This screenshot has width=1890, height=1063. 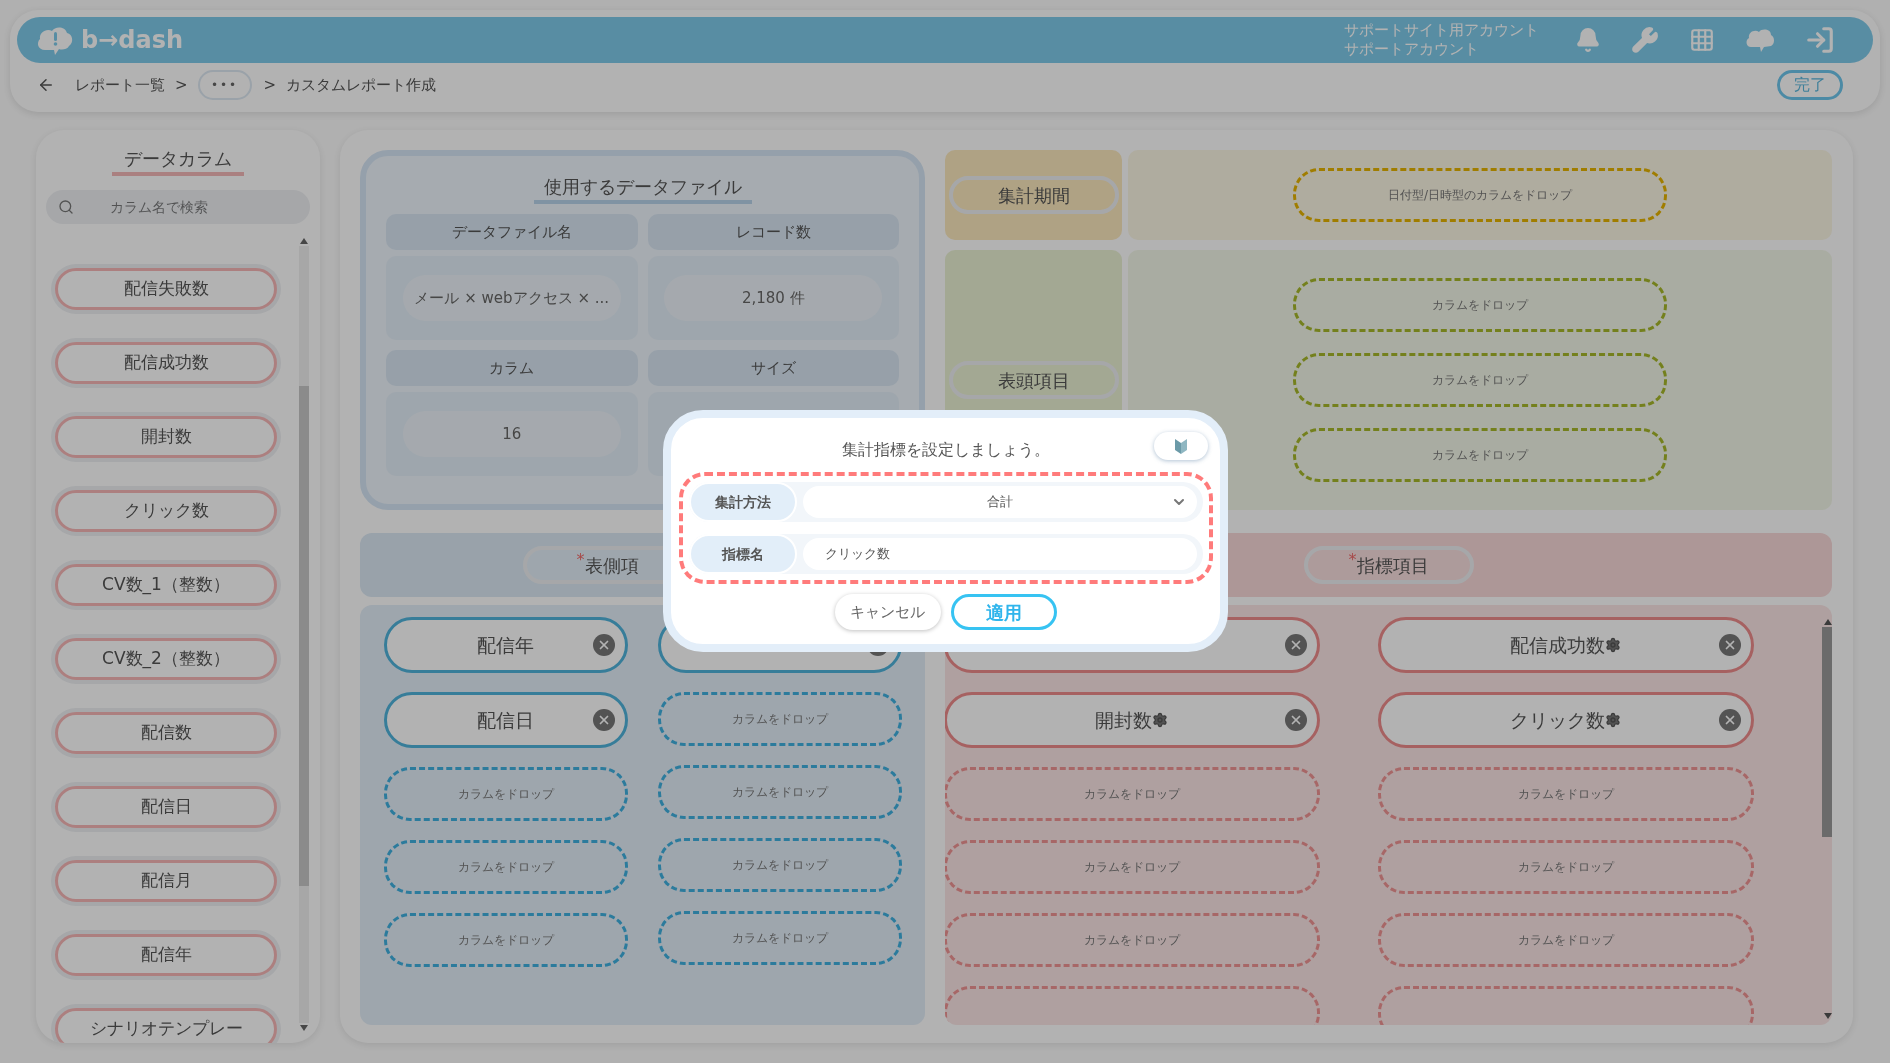 I want to click on field-label: 指標名, so click(x=742, y=554).